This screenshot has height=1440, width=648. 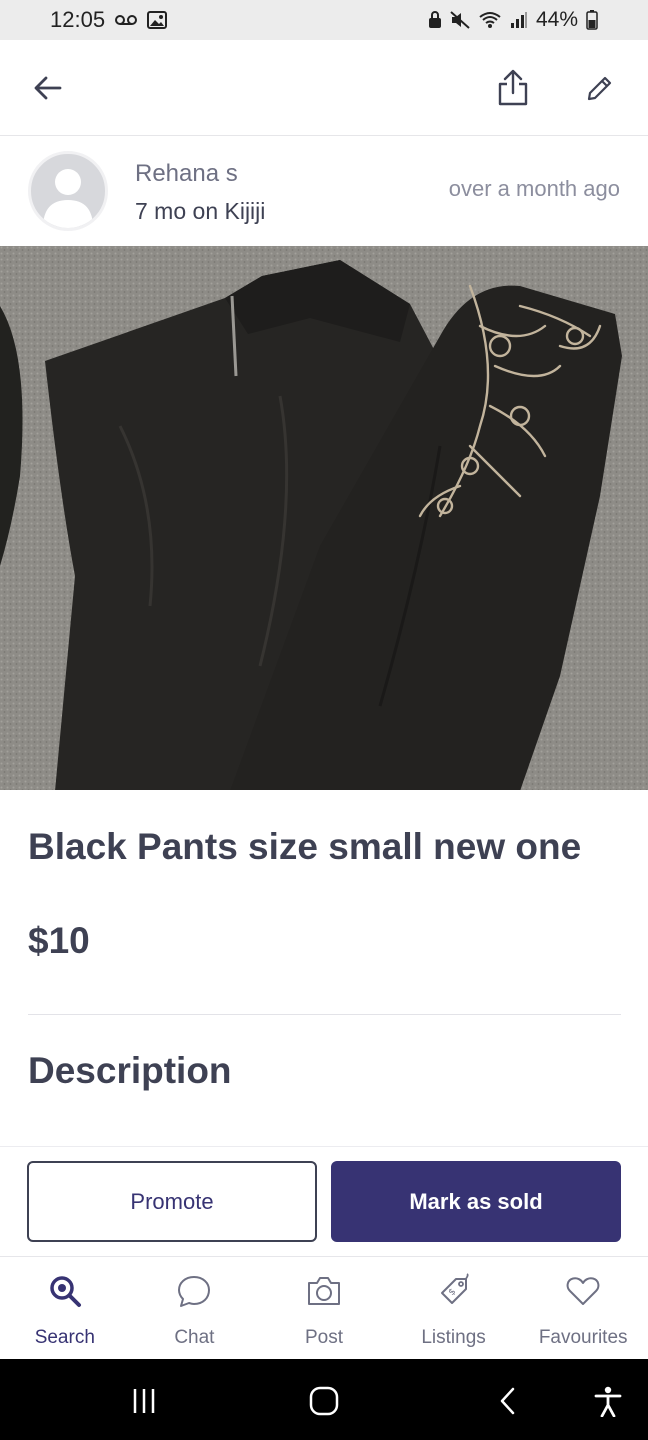 What do you see at coordinates (78, 19) in the screenshot?
I see `status-time: 12:05` at bounding box center [78, 19].